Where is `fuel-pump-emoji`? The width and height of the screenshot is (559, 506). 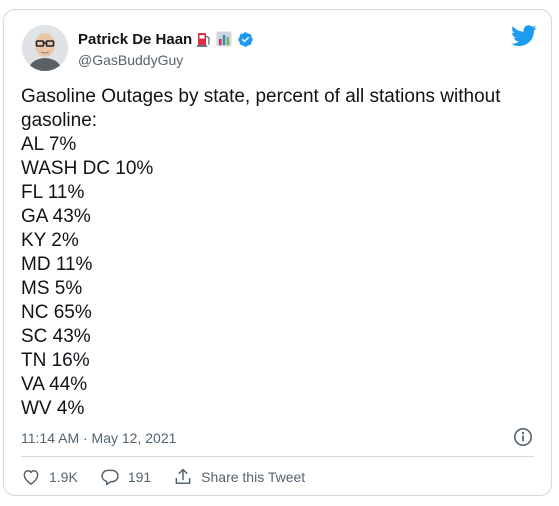 fuel-pump-emoji is located at coordinates (204, 39).